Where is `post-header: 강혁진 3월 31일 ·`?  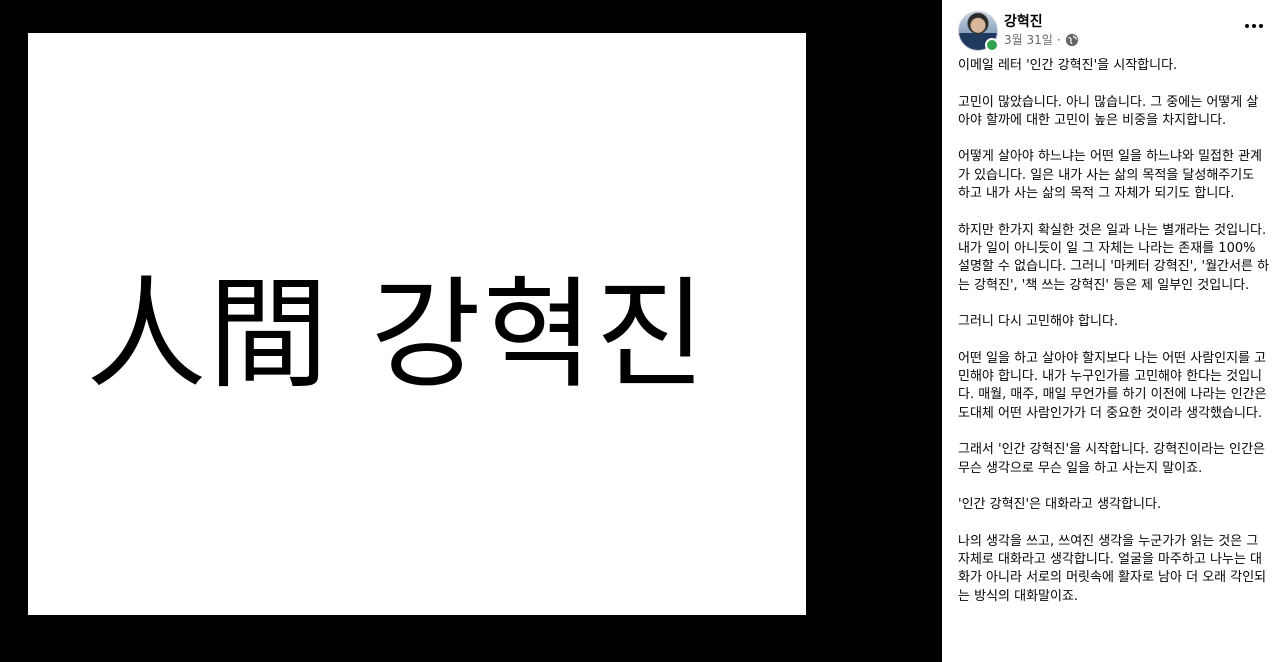
post-header: 강혁진 3월 31일 · is located at coordinates (1111, 26).